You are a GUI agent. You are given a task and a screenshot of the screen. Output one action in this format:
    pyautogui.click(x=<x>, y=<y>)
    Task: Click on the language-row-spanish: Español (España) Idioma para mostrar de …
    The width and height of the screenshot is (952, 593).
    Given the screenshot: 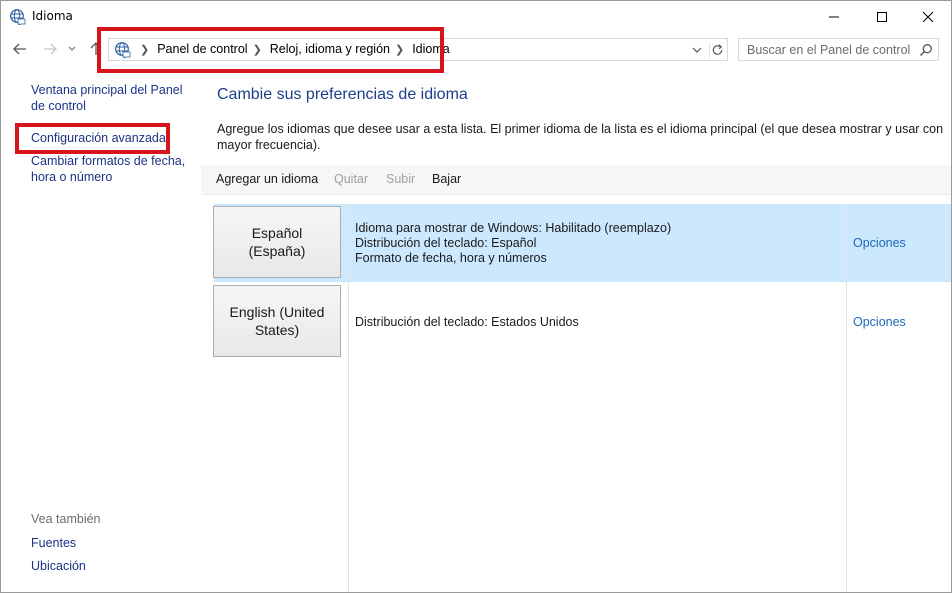 What is the action you would take?
    pyautogui.click(x=582, y=243)
    